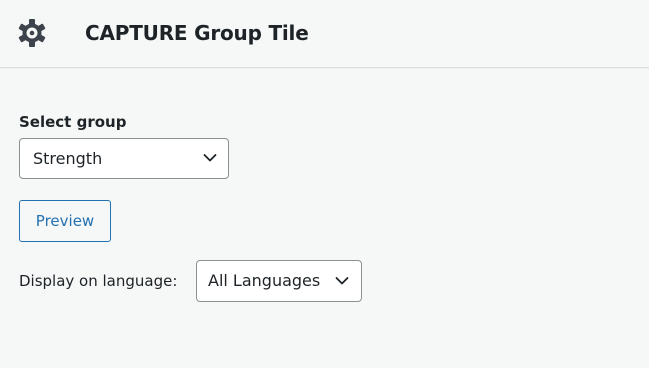  Describe the element at coordinates (73, 122) in the screenshot. I see `select-group-label: Select group` at that location.